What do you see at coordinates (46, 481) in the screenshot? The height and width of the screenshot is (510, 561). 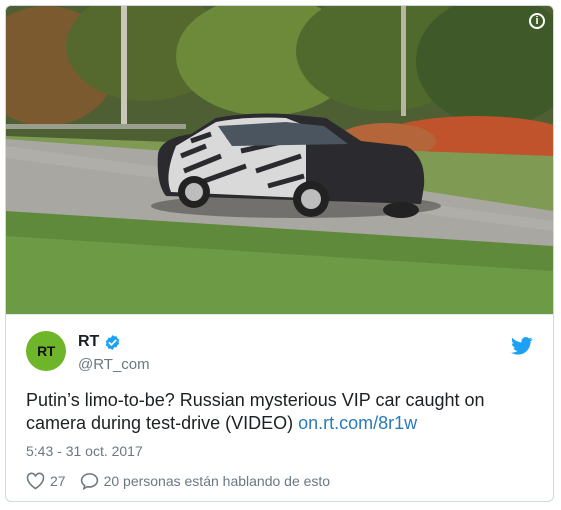 I see `like-button: 27` at bounding box center [46, 481].